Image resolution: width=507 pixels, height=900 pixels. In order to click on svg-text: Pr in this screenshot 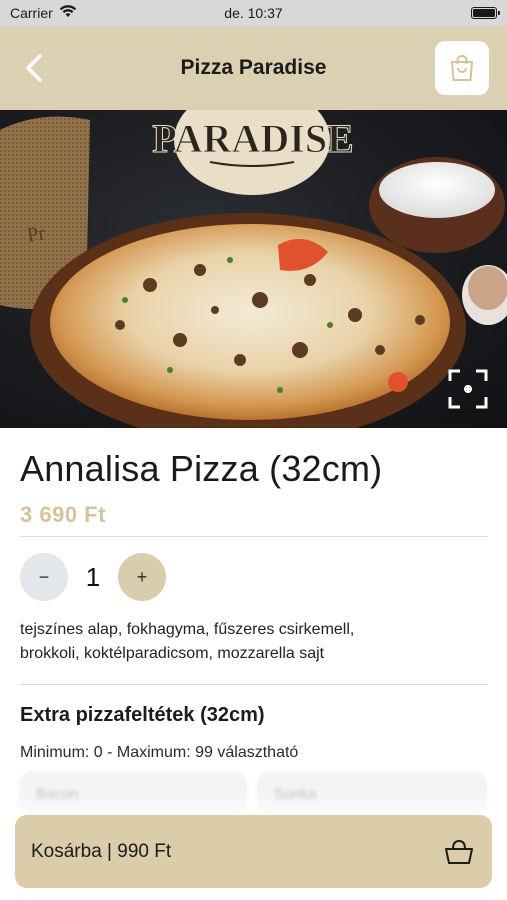, I will do `click(36, 234)`.